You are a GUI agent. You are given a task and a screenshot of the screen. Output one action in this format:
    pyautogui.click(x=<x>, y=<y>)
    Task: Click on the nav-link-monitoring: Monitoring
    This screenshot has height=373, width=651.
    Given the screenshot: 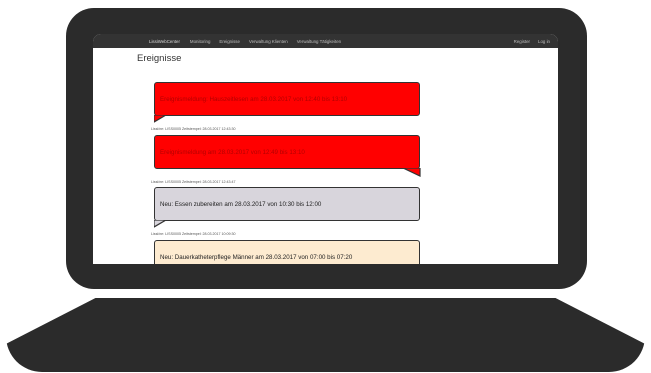 What is the action you would take?
    pyautogui.click(x=200, y=41)
    